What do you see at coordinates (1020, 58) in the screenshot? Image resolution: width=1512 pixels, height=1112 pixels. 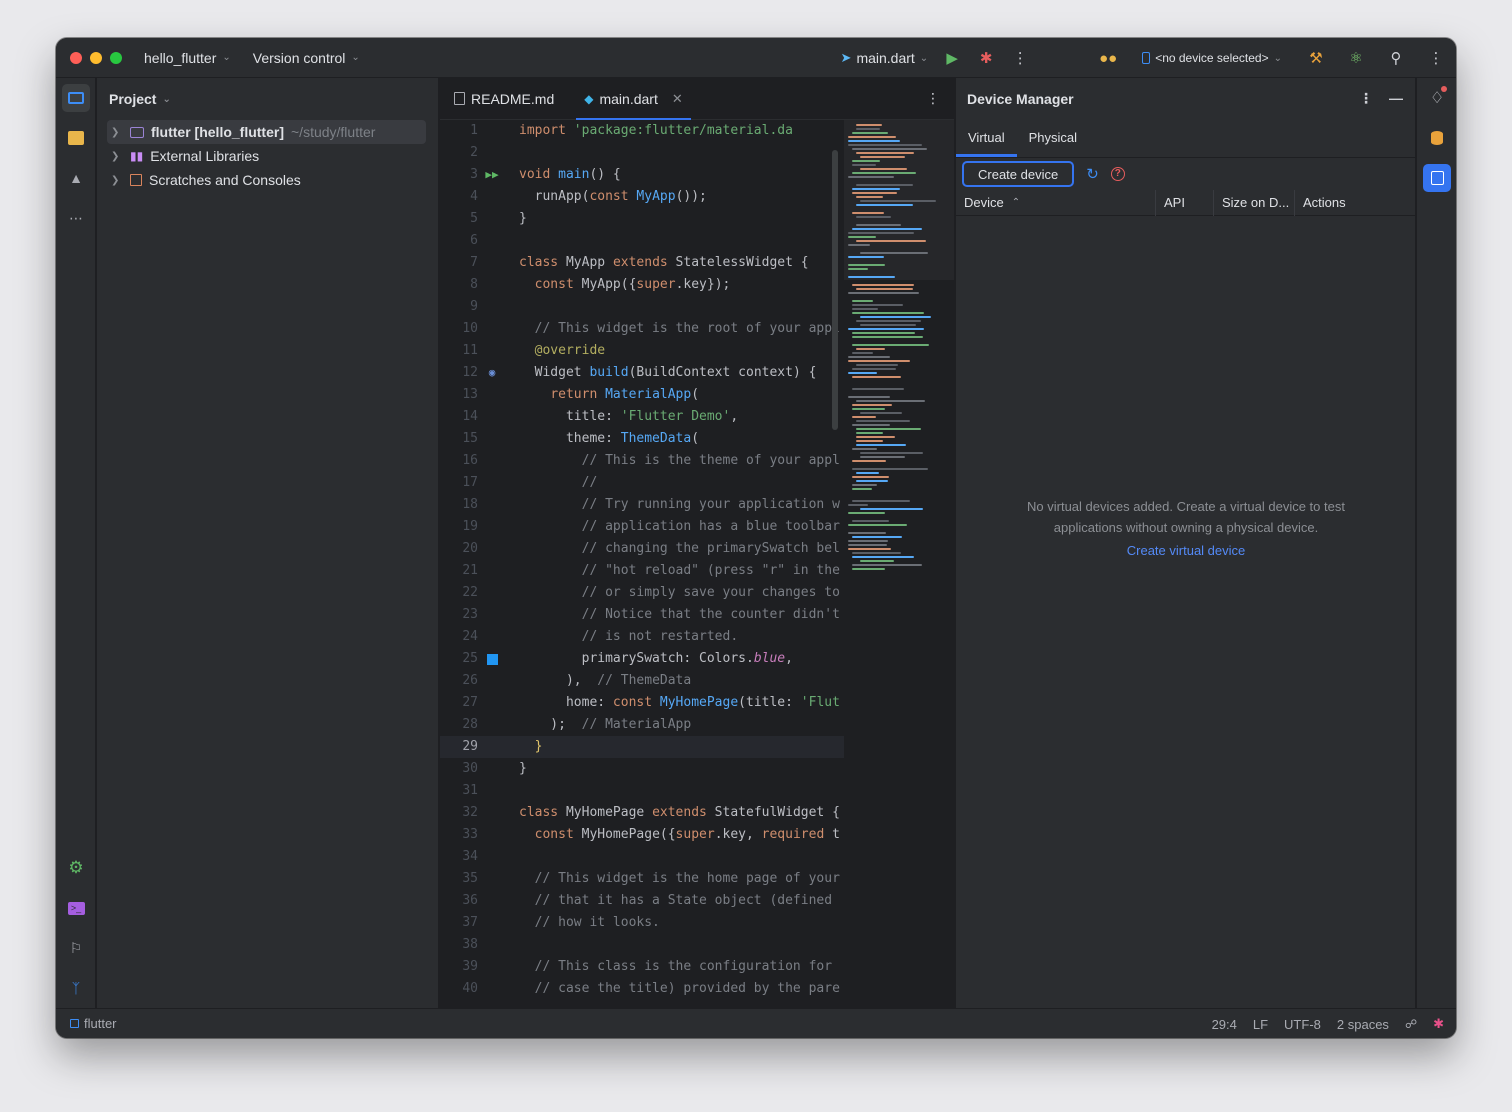 I see `more-actions-button: ⋮` at bounding box center [1020, 58].